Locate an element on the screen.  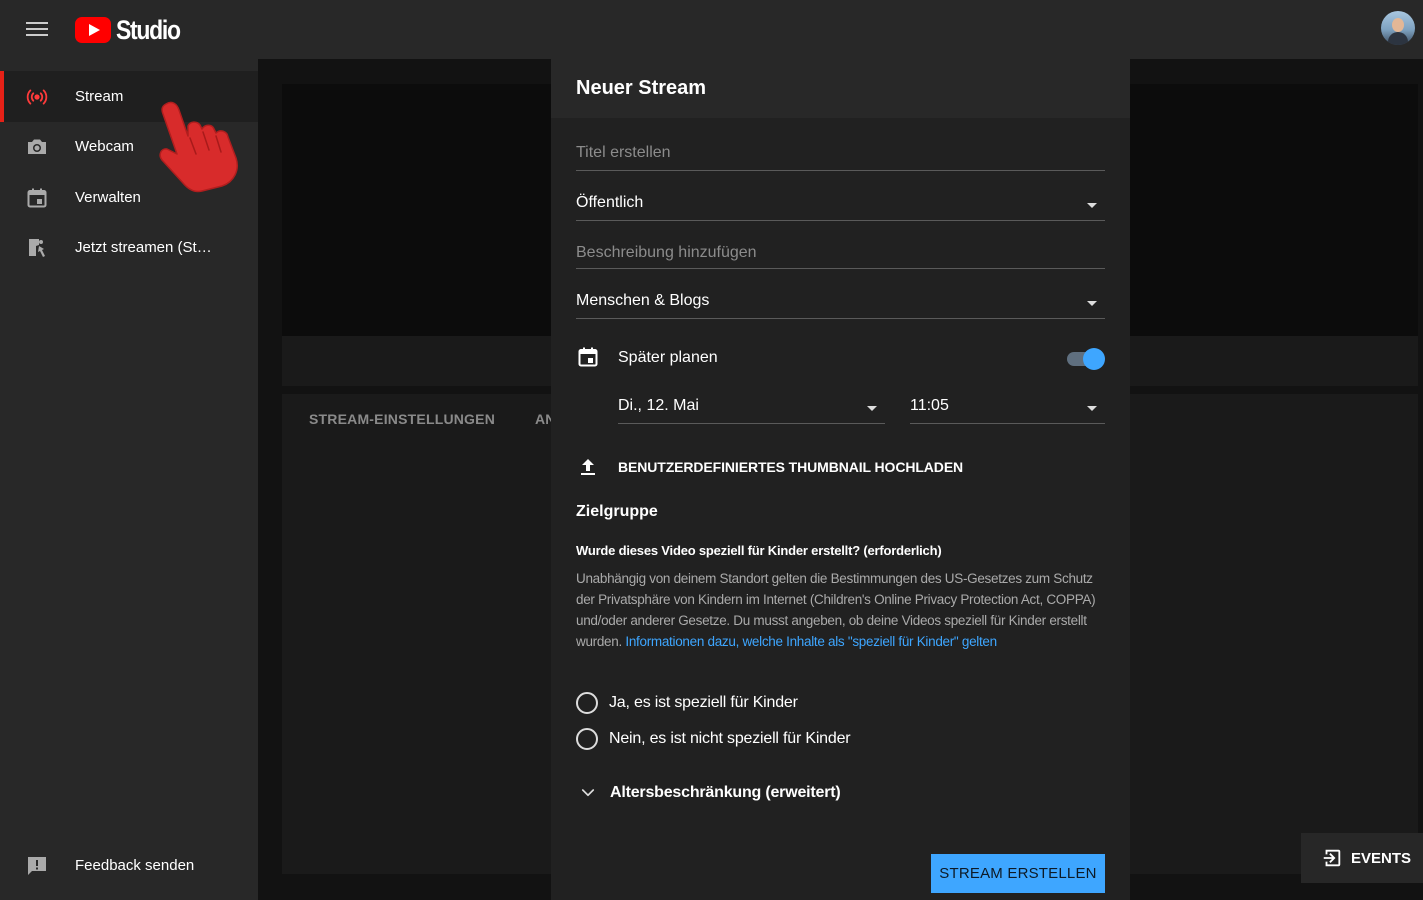
audience-heading: Zielgruppe is located at coordinates (617, 511).